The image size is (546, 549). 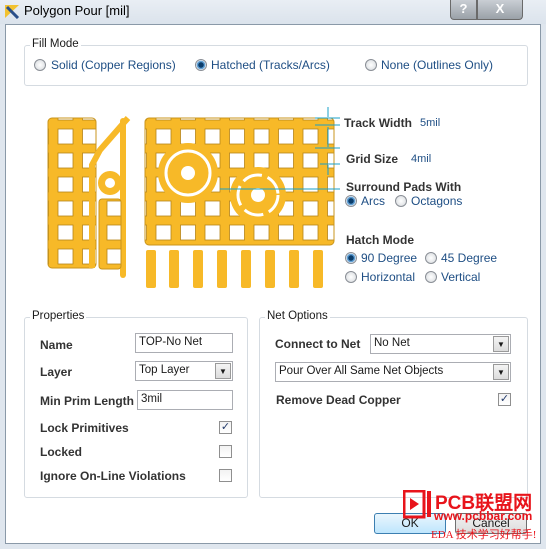 I want to click on hatch-horizontal-label: Horizontal, so click(x=388, y=277).